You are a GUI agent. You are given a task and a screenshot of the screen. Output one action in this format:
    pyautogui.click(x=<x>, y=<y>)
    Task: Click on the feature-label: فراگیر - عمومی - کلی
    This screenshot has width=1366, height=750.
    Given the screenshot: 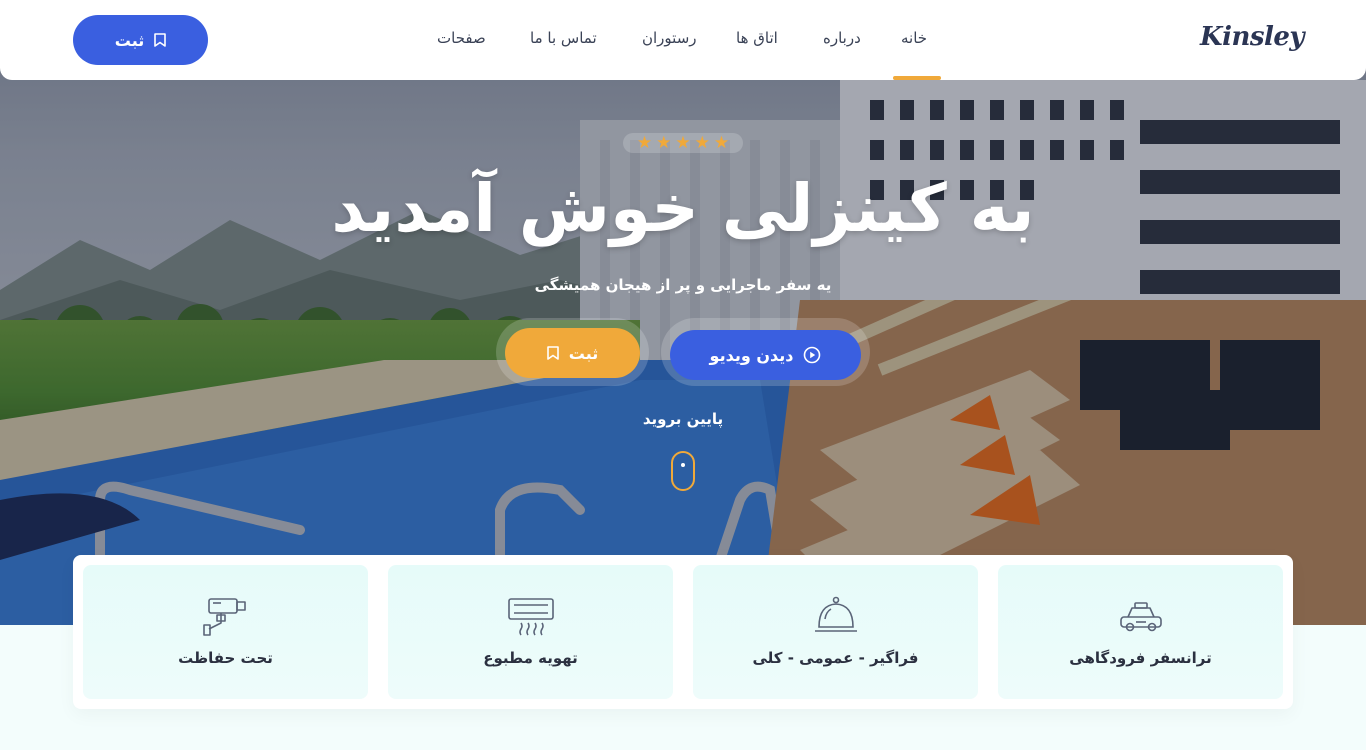 What is the action you would take?
    pyautogui.click(x=835, y=658)
    